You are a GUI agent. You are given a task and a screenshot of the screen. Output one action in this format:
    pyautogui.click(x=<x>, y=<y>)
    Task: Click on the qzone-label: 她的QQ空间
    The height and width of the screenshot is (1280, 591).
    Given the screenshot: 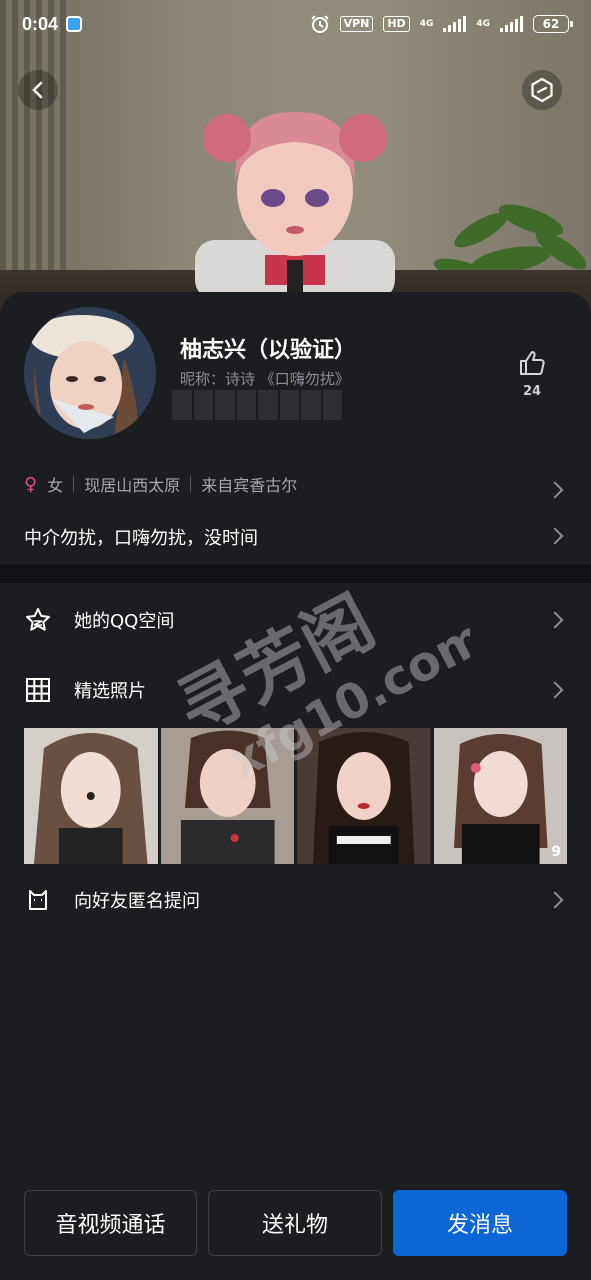 What is the action you would take?
    pyautogui.click(x=124, y=621)
    